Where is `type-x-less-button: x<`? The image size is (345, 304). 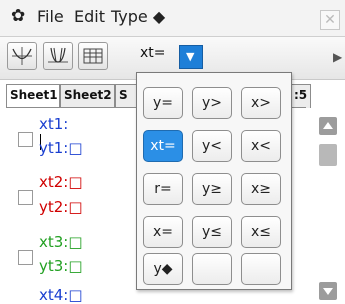
type-x-less-button: x< is located at coordinates (261, 146).